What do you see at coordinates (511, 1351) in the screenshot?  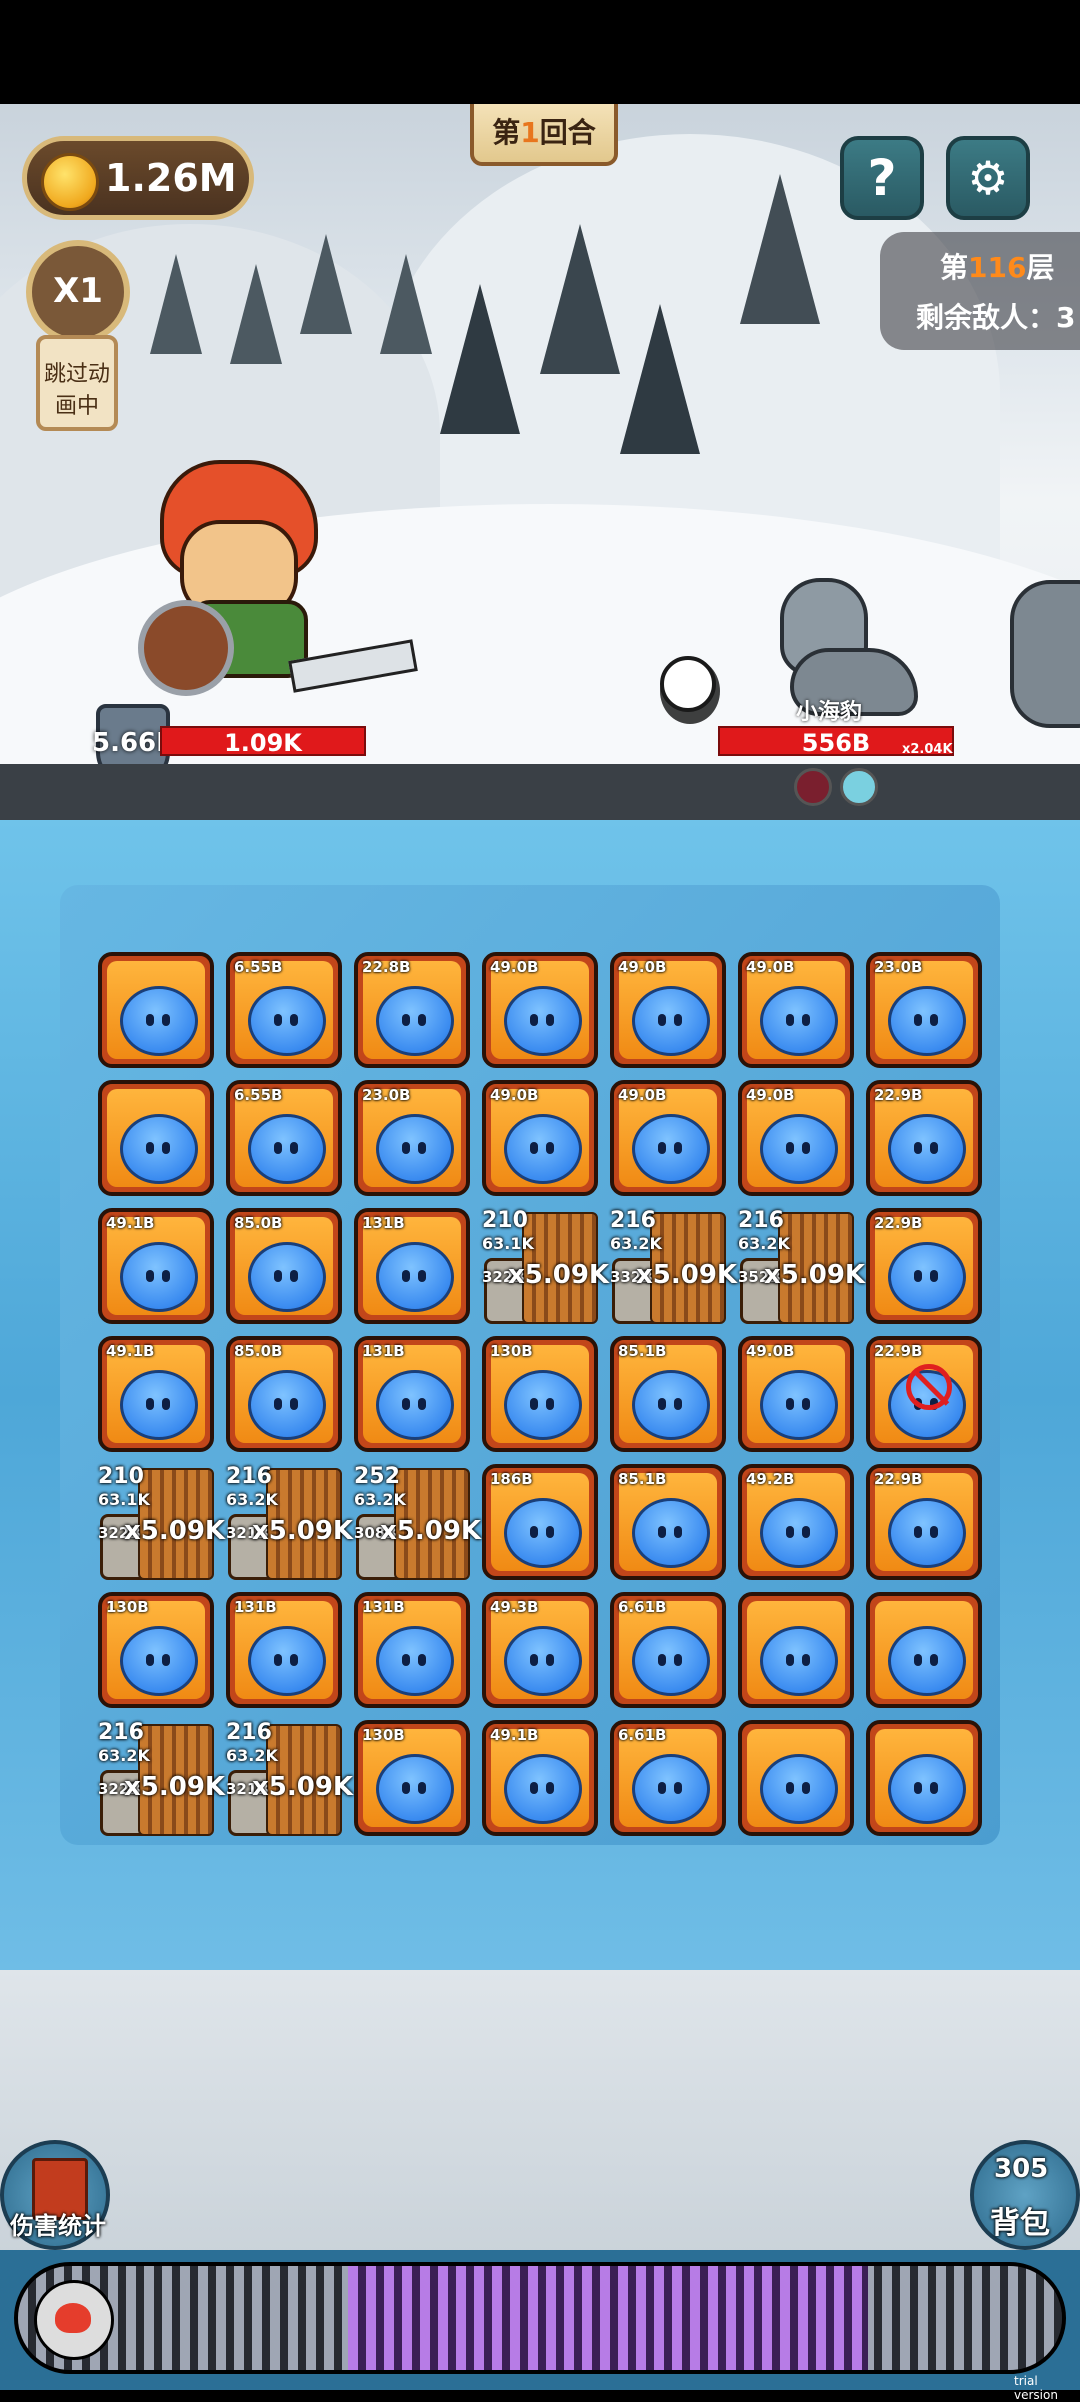 I see `tile-value: 130B` at bounding box center [511, 1351].